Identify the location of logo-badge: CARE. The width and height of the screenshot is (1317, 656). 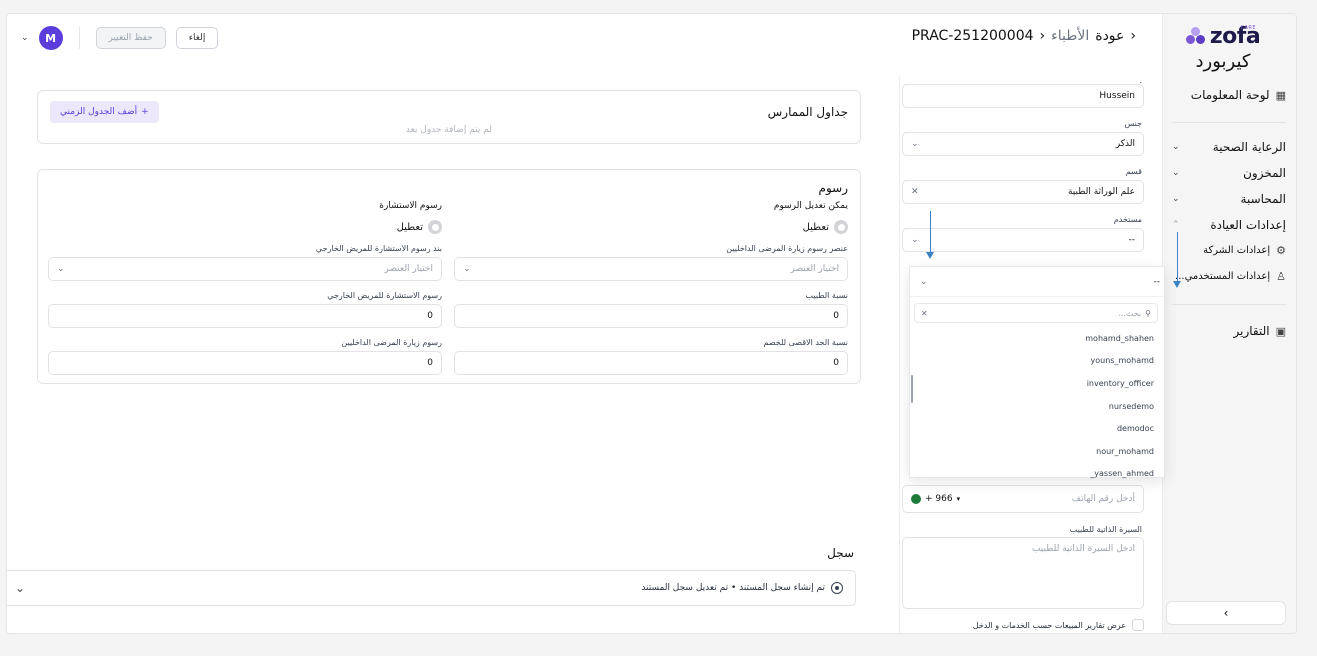
(1248, 28).